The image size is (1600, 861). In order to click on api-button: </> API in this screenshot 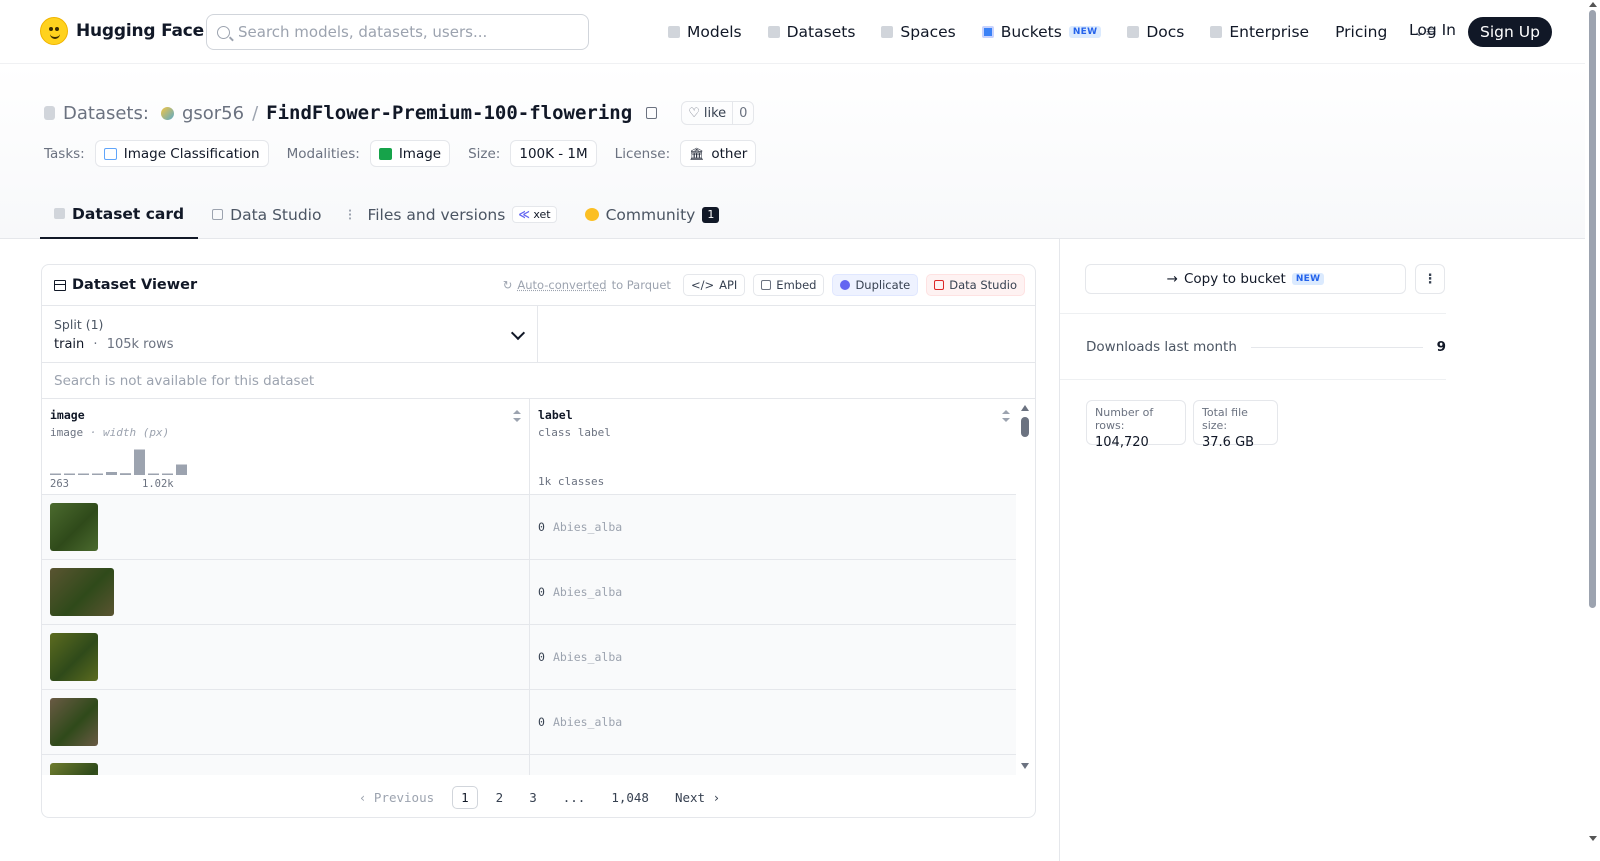, I will do `click(714, 285)`.